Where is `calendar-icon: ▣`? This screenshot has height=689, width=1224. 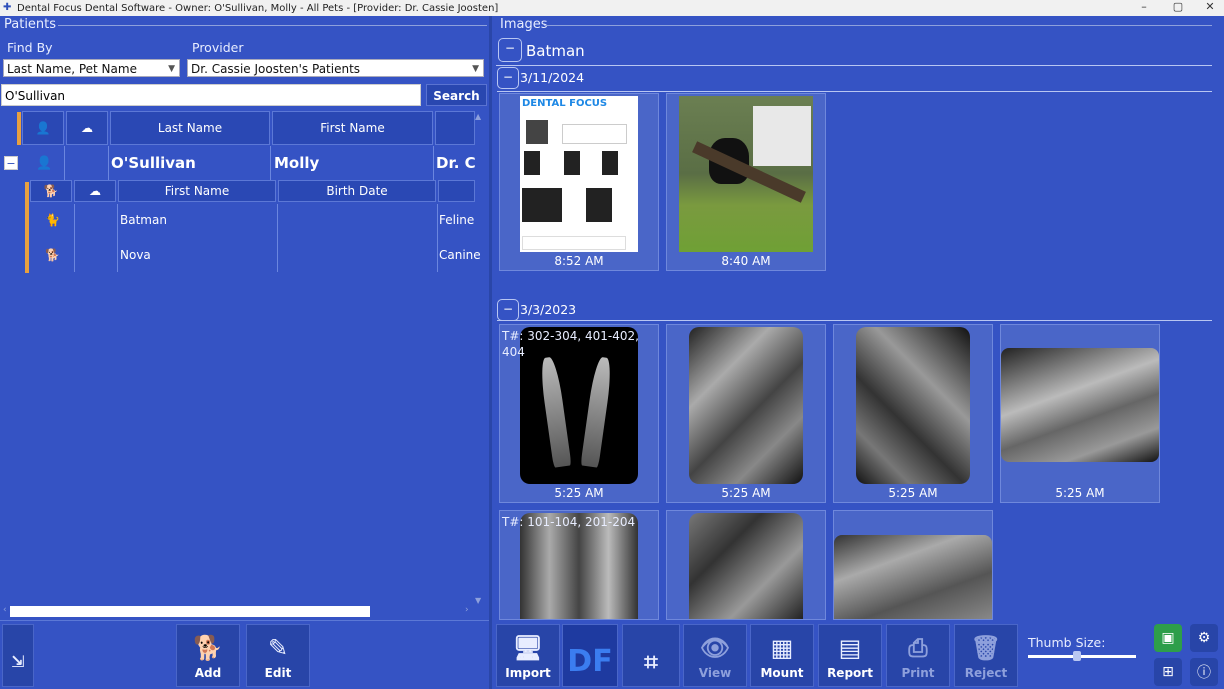
calendar-icon: ▣ is located at coordinates (1168, 638).